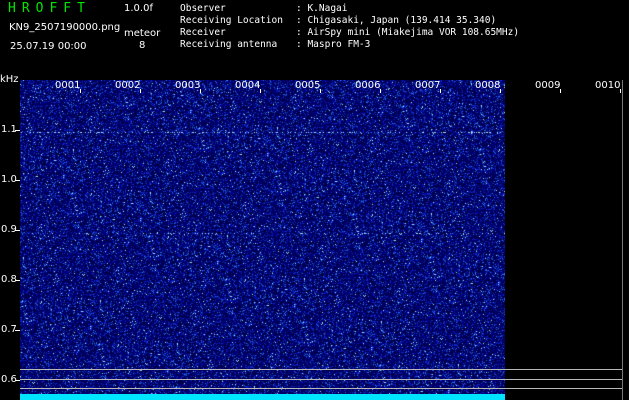  What do you see at coordinates (308, 85) in the screenshot?
I see `hour-label: 0005` at bounding box center [308, 85].